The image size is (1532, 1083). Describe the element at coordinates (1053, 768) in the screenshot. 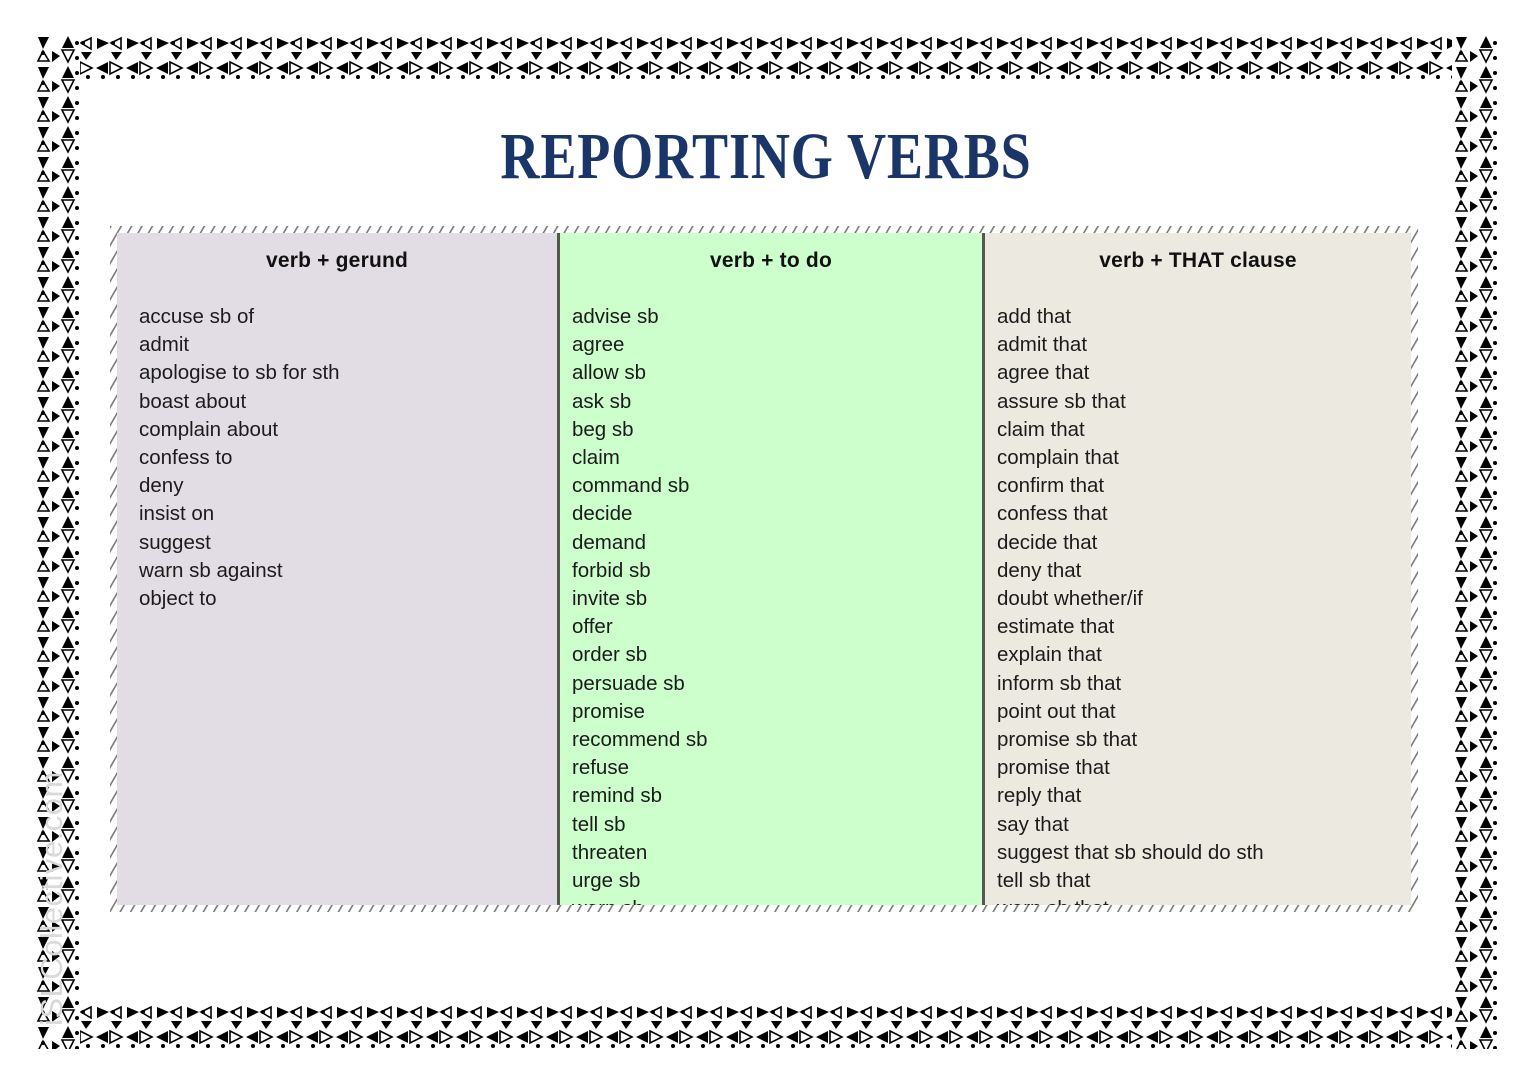

I see `verb-list-item: promise that` at that location.